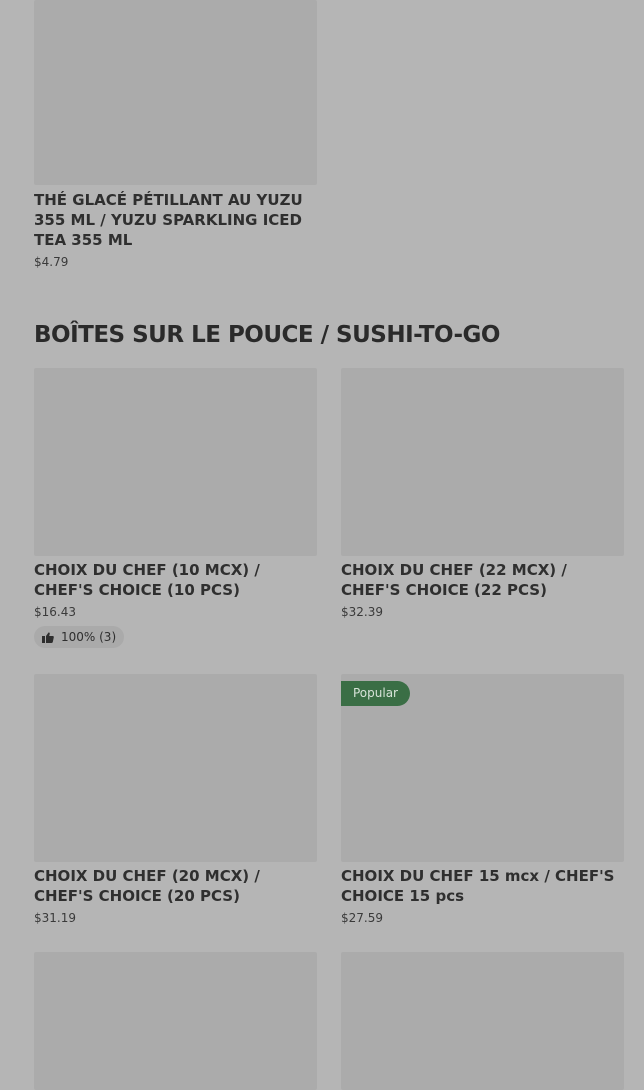 Image resolution: width=644 pixels, height=1090 pixels. What do you see at coordinates (89, 637) in the screenshot?
I see `rating-value: 100% (3)` at bounding box center [89, 637].